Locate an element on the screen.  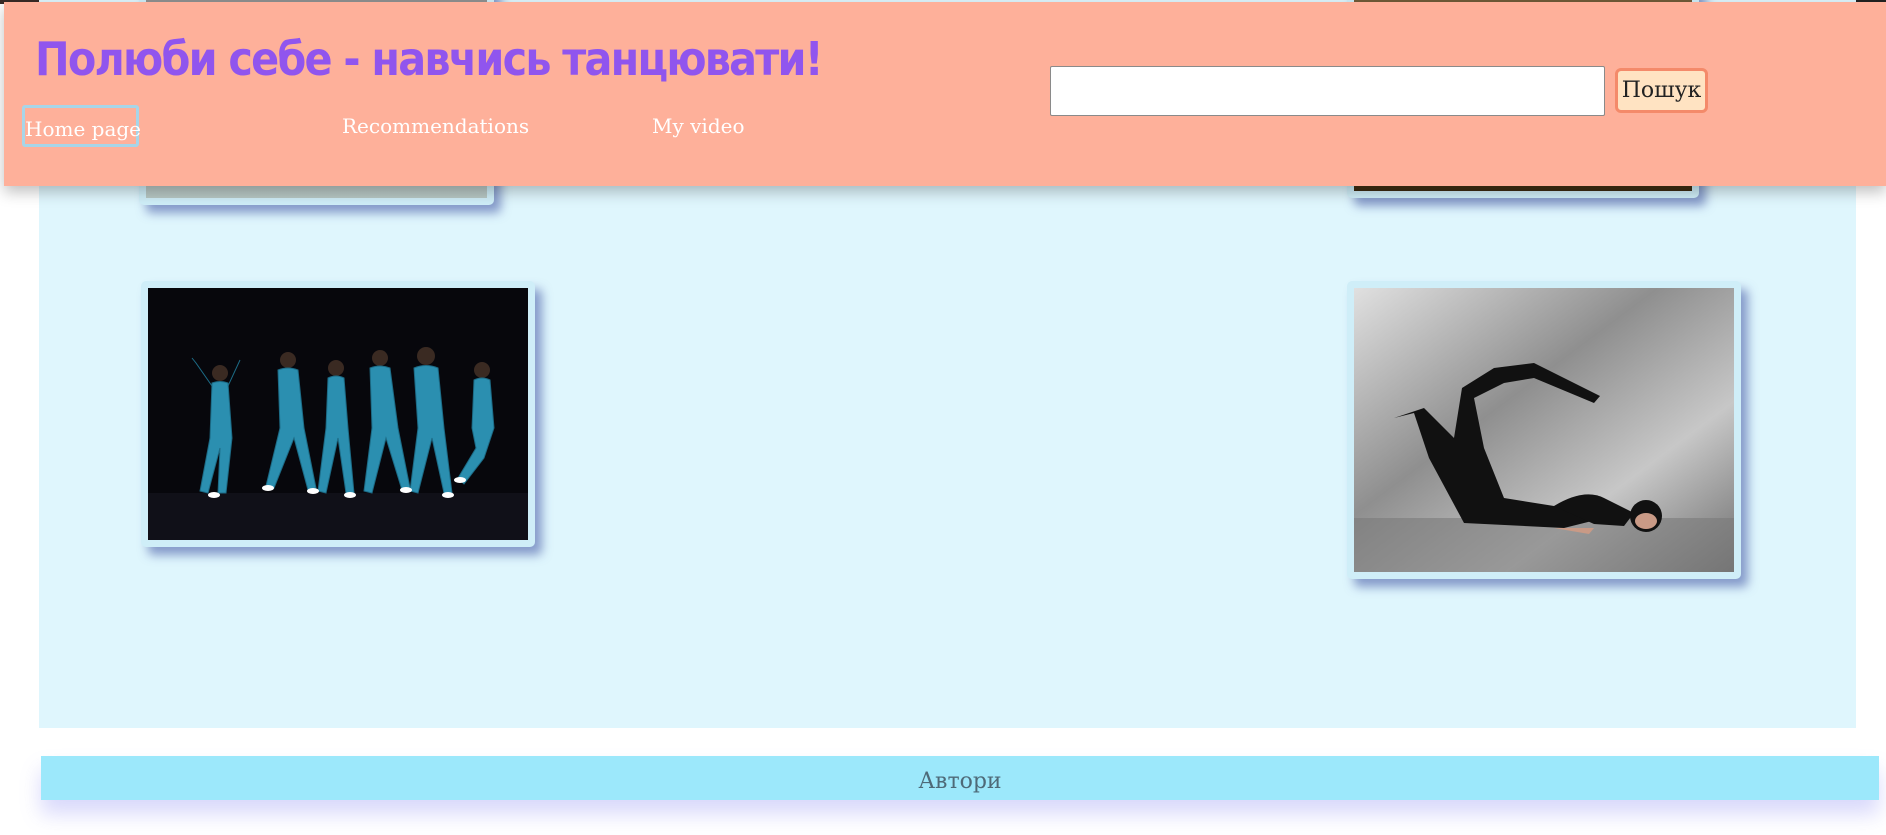
search-input is located at coordinates (1327, 91).